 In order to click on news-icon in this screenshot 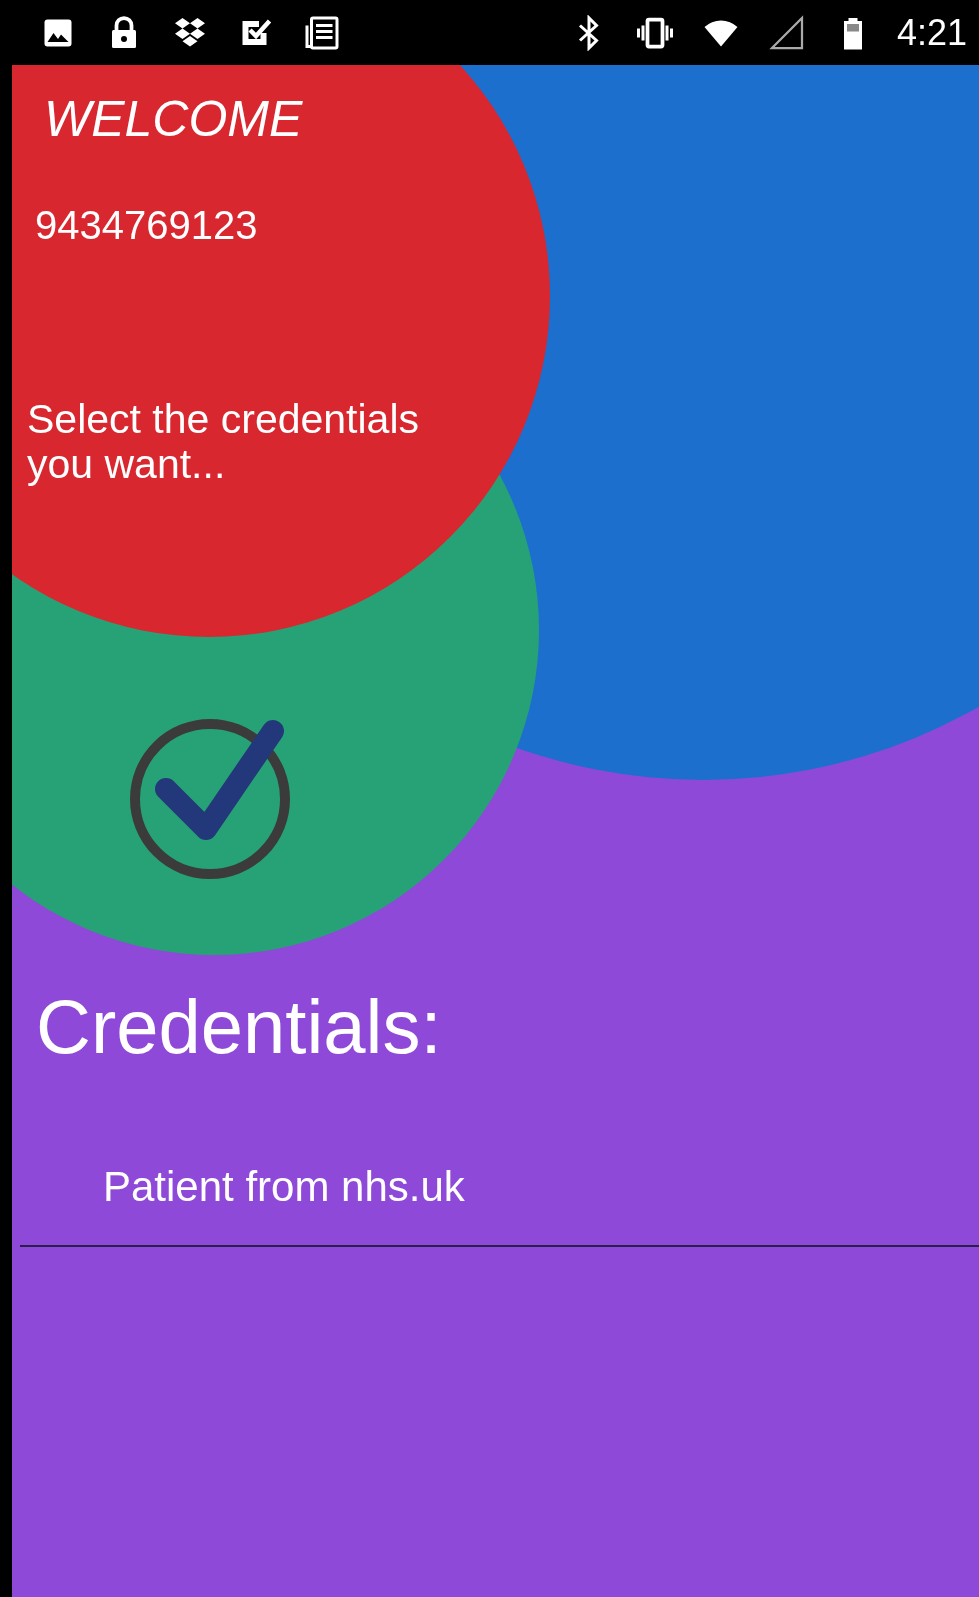, I will do `click(322, 32)`.